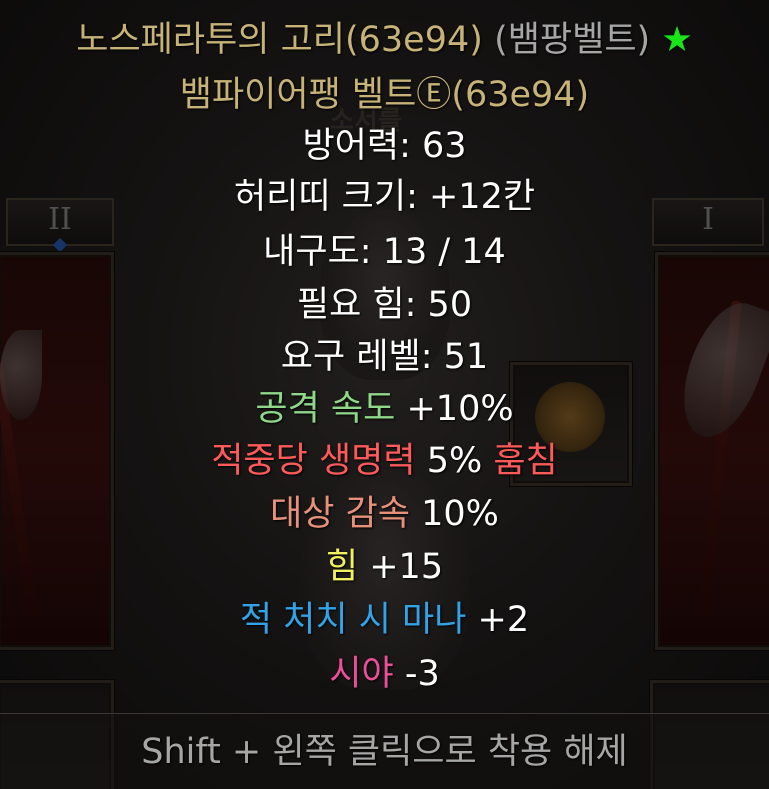 The image size is (769, 789). I want to click on unequip-hint: Shift + 왼쪽 클릭으로 착용 해제, so click(384, 752).